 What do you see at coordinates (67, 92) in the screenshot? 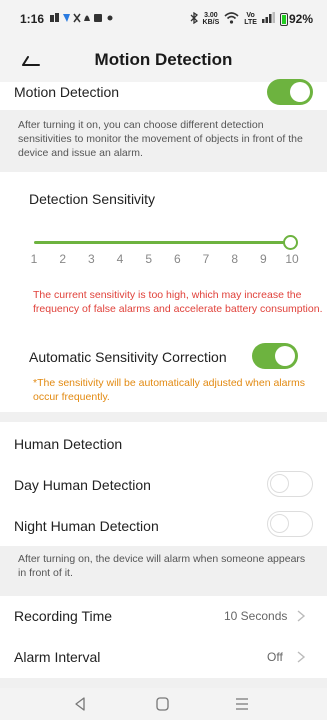
I see `motion-detection-label: Motion Detection` at bounding box center [67, 92].